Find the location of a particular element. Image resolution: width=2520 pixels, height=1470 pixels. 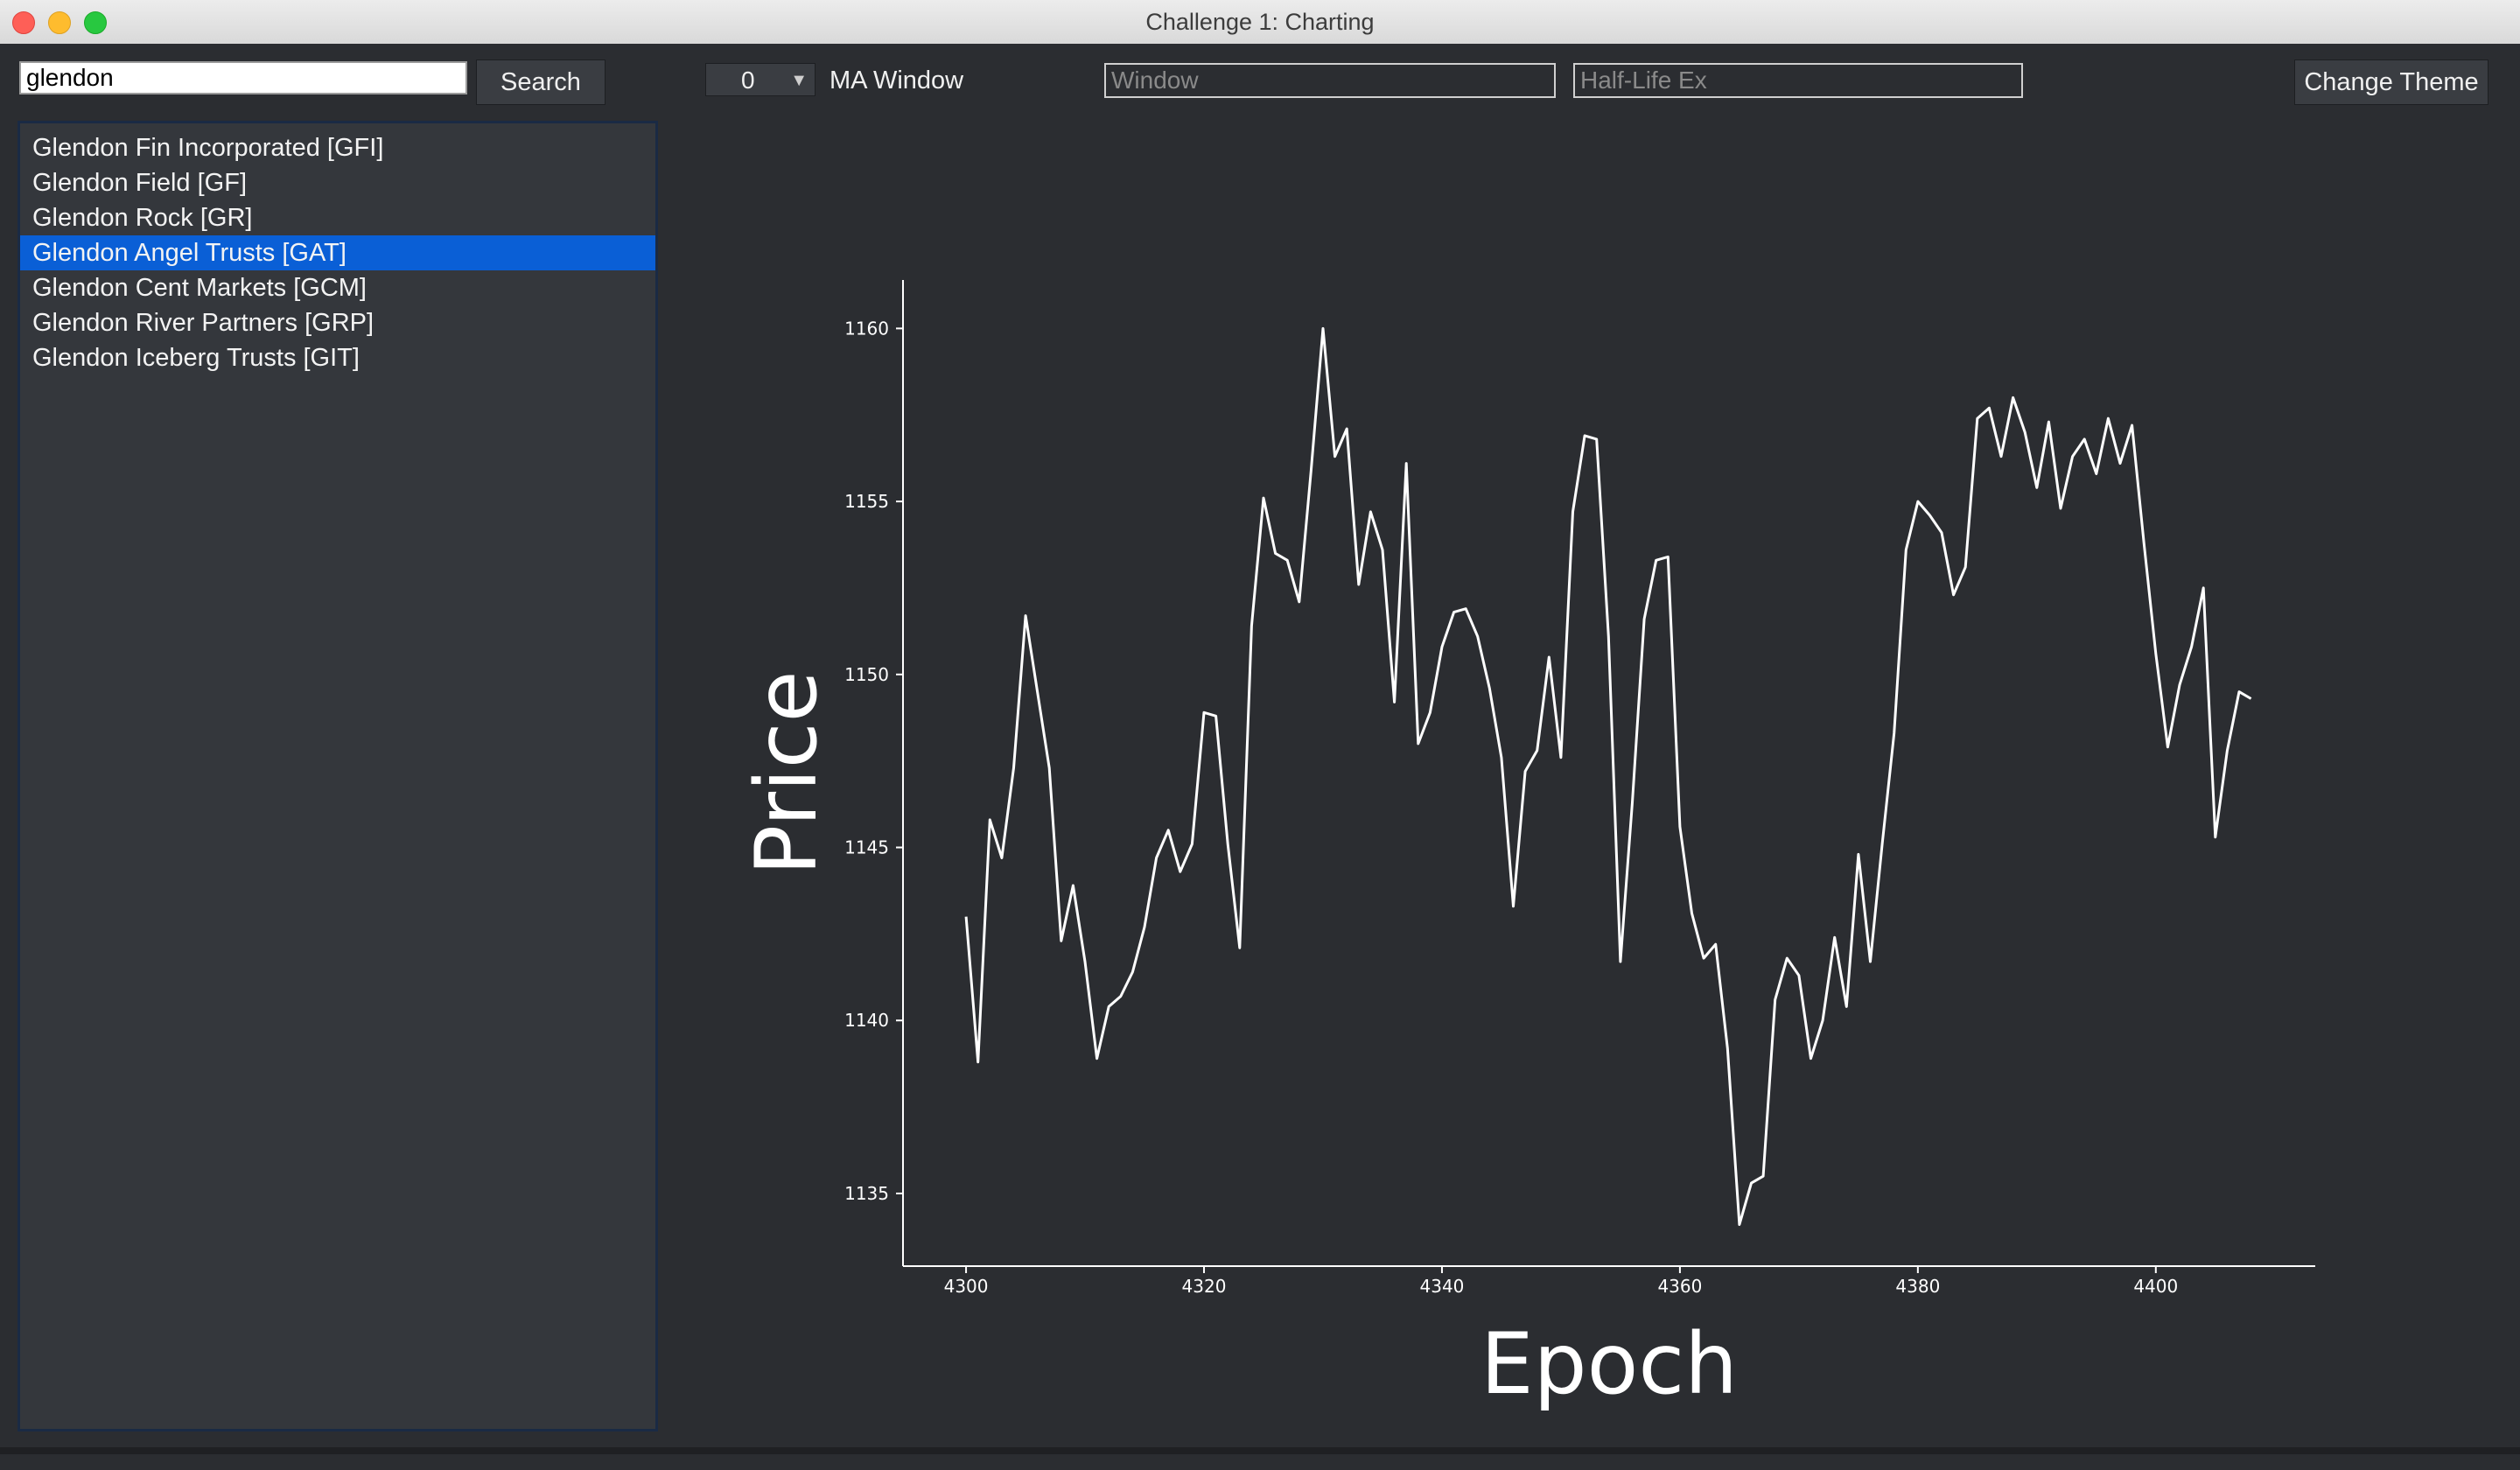

y-tick-label: 1155 is located at coordinates (866, 501).